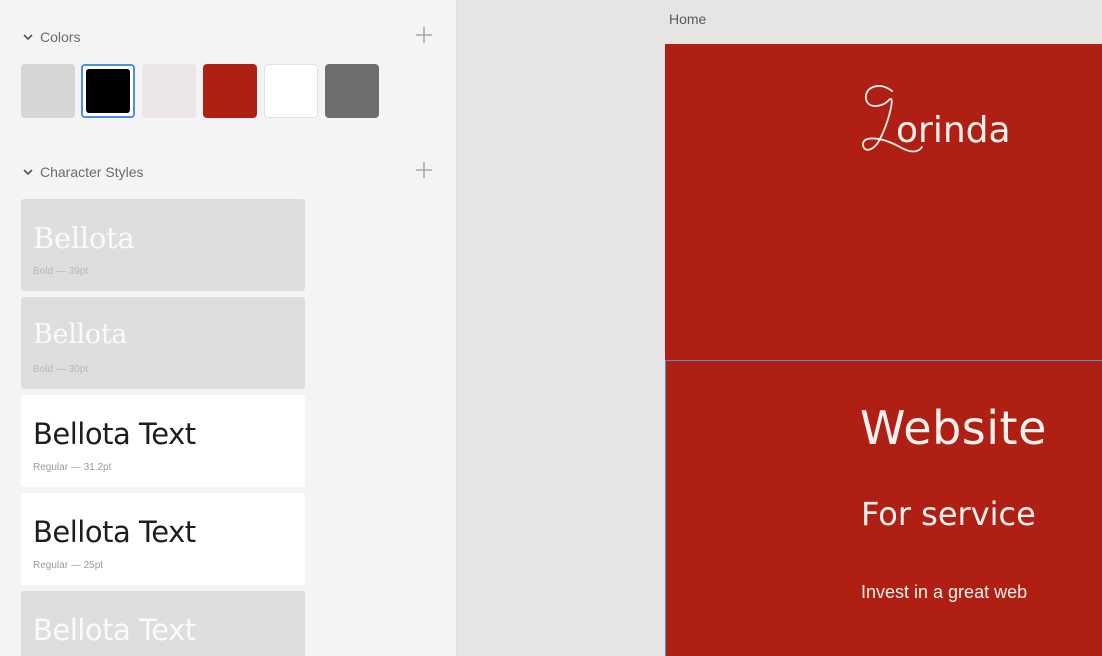  Describe the element at coordinates (953, 428) in the screenshot. I see `hero-title: Website` at that location.